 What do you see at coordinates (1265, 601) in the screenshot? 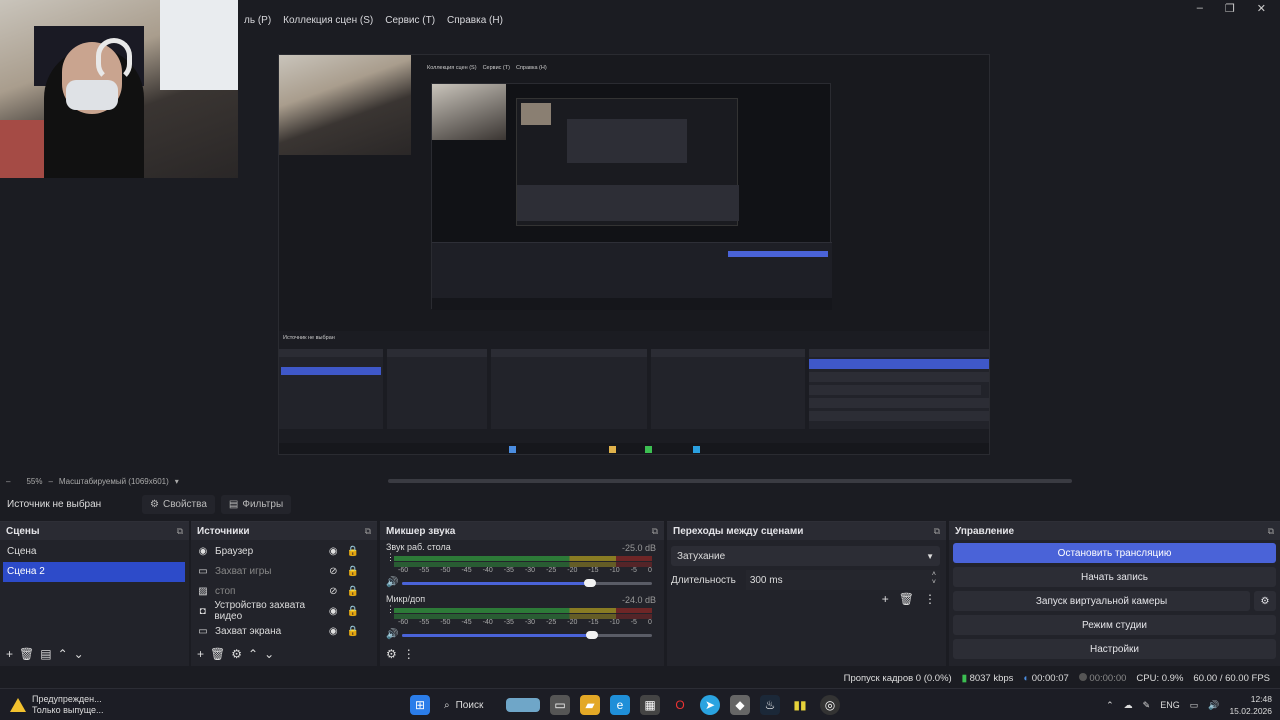
I see `virtual-camera-settings-icon: ⚙` at bounding box center [1265, 601].